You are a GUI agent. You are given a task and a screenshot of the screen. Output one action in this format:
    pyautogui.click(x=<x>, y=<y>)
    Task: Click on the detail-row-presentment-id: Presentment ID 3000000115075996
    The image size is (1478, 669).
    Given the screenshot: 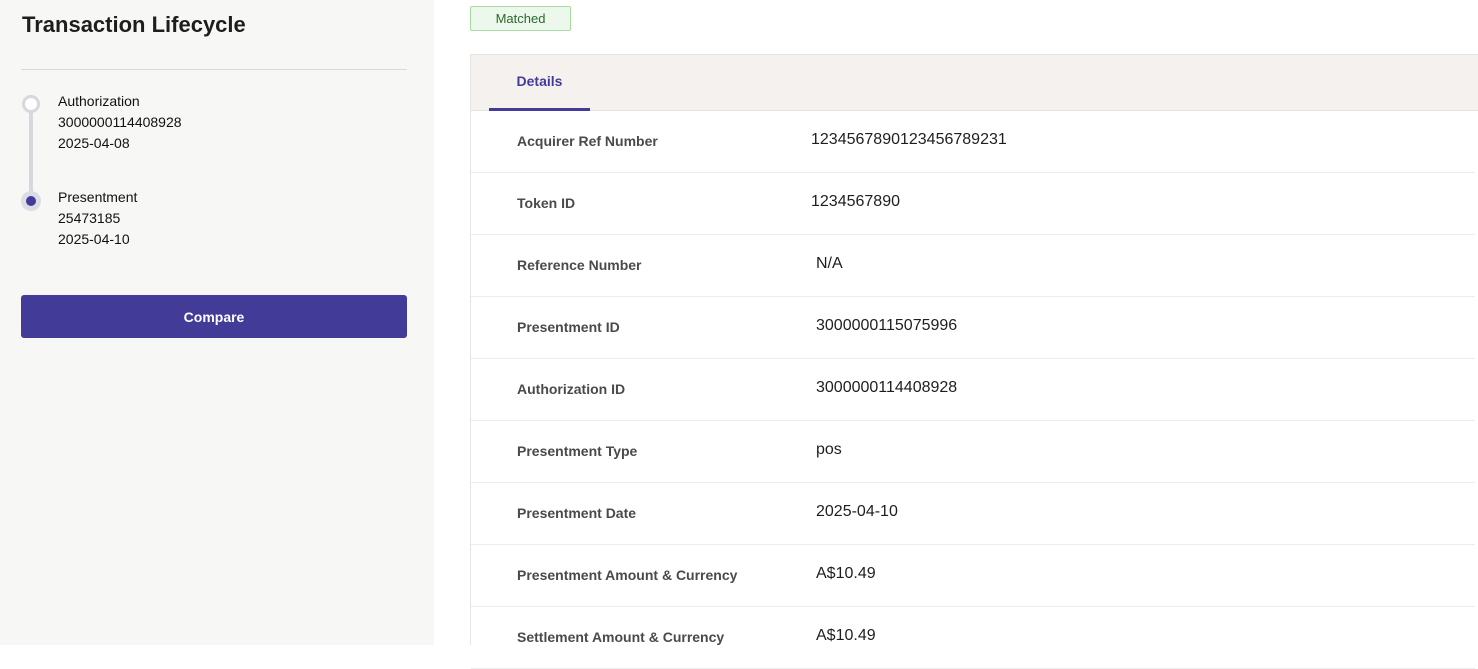 What is the action you would take?
    pyautogui.click(x=973, y=328)
    